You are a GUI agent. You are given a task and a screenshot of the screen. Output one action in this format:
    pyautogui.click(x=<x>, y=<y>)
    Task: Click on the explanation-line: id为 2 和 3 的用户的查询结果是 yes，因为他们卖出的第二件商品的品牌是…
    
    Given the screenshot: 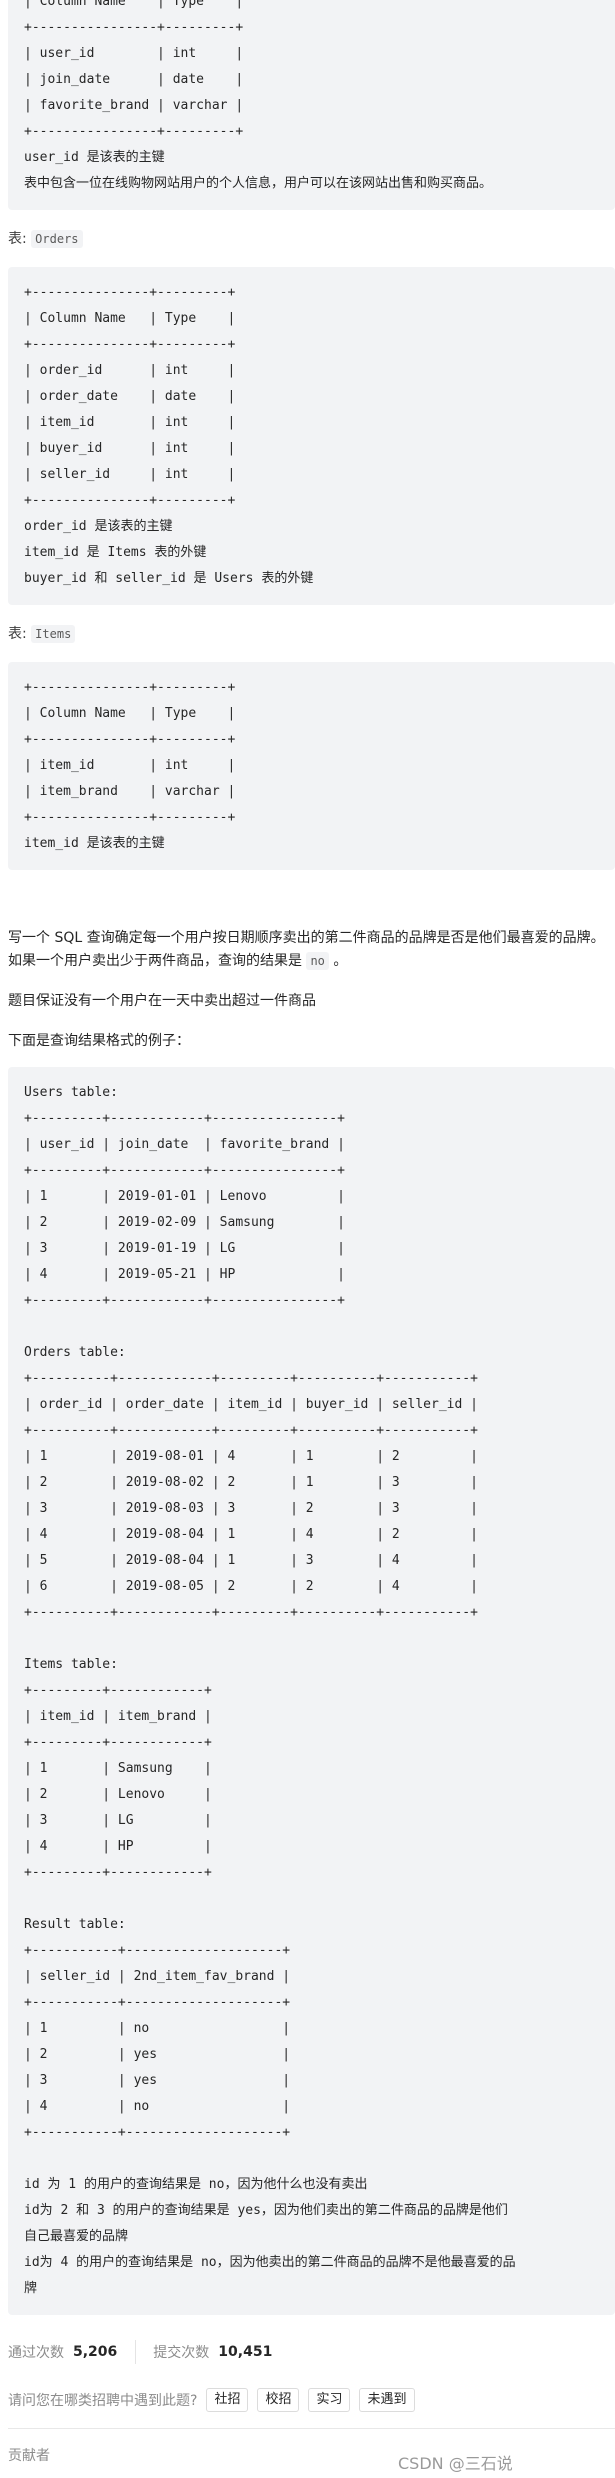 What is the action you would take?
    pyautogui.click(x=266, y=2223)
    